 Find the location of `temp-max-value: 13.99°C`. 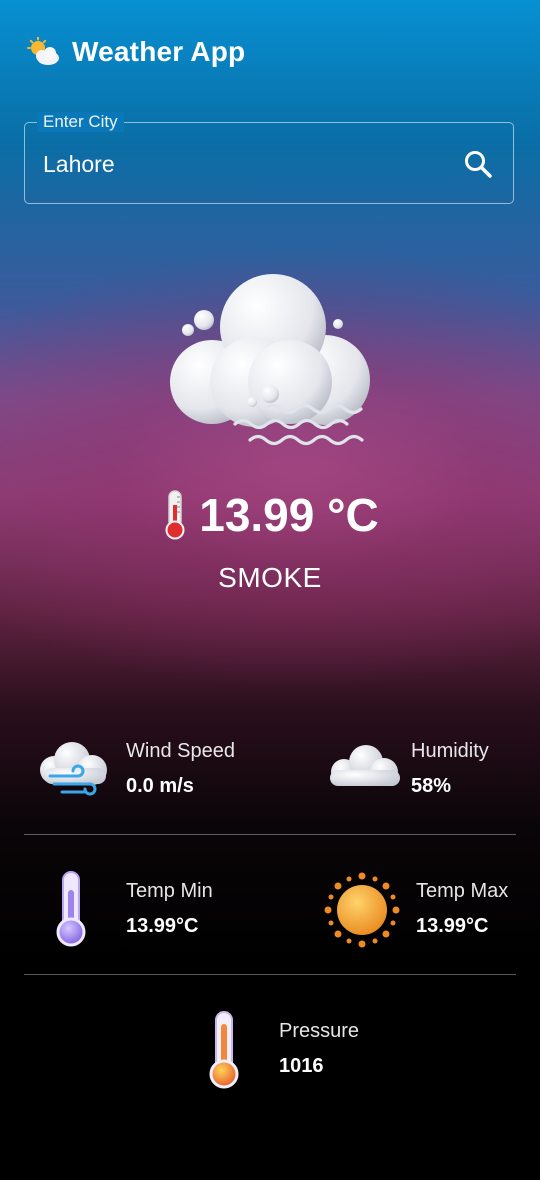

temp-max-value: 13.99°C is located at coordinates (452, 926).